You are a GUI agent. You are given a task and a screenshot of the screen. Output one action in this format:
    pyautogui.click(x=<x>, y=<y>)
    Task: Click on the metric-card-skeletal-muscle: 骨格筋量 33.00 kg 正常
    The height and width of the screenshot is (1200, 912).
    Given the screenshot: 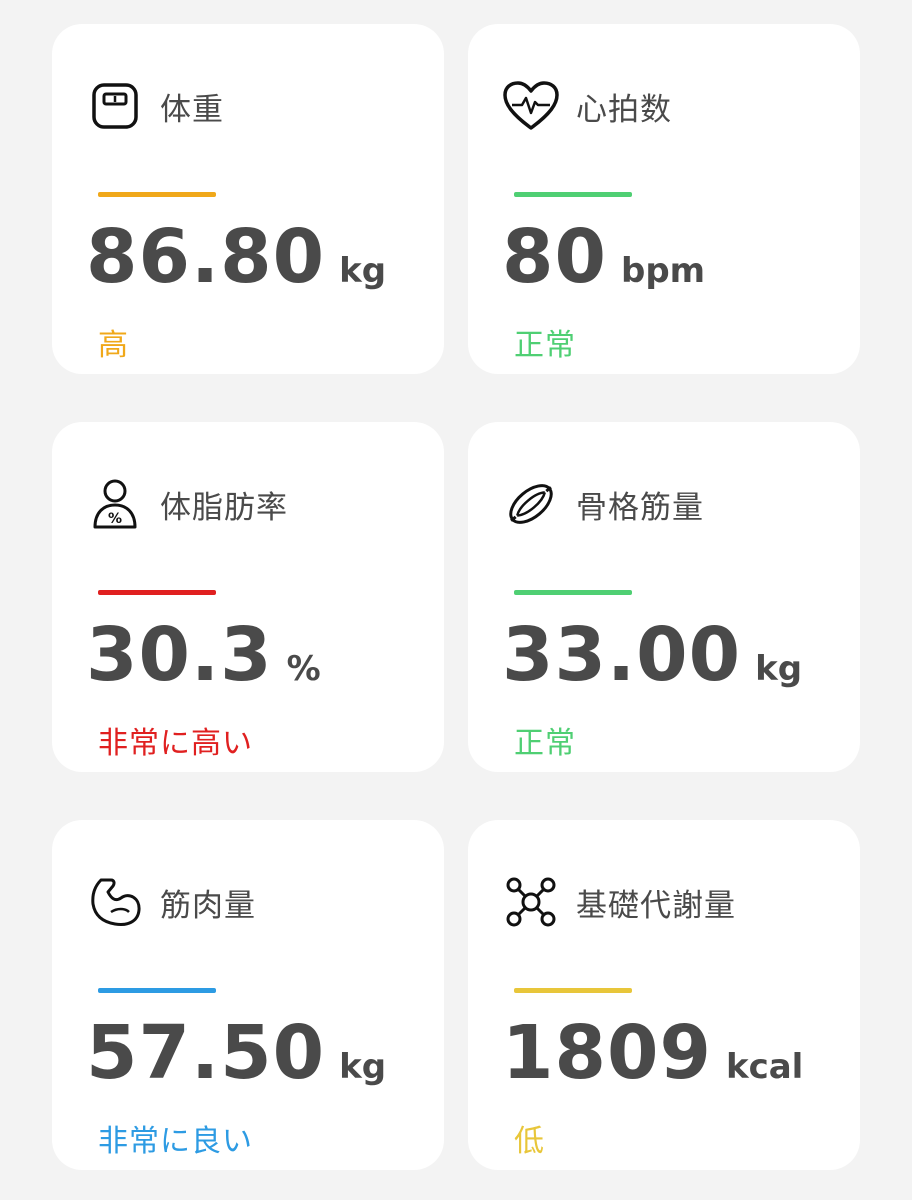 What is the action you would take?
    pyautogui.click(x=664, y=597)
    